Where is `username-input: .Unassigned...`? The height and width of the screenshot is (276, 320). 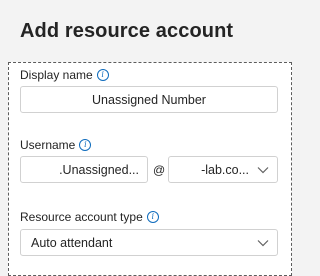 username-input: .Unassigned... is located at coordinates (84, 169).